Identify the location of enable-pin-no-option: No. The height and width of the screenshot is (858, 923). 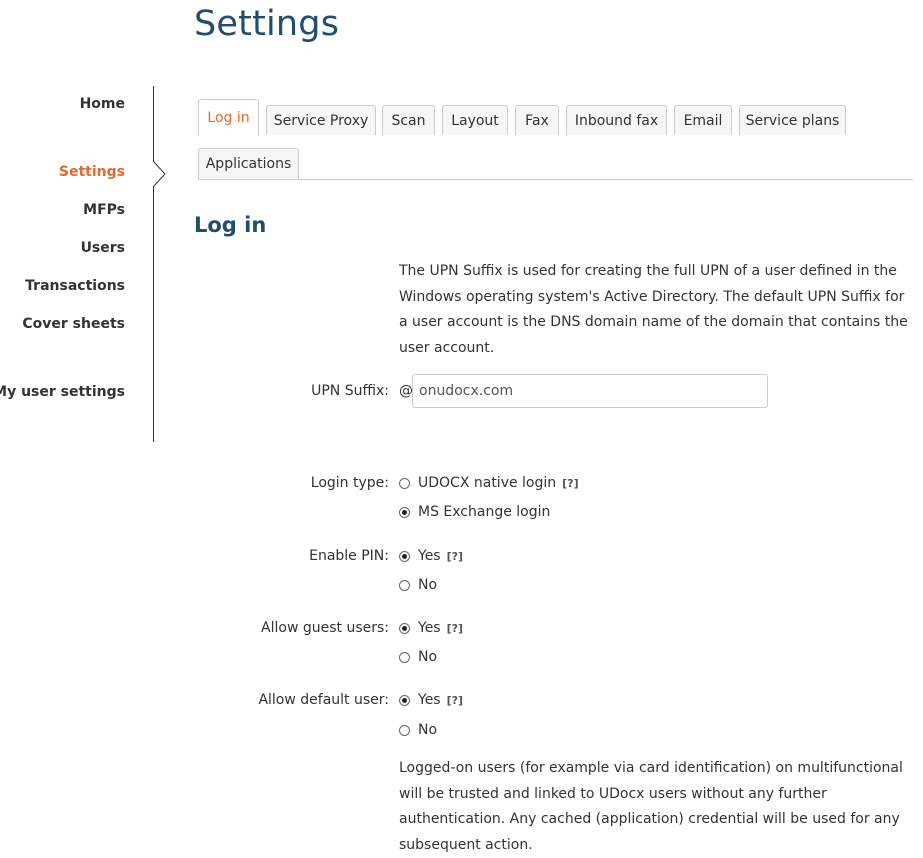
(418, 585).